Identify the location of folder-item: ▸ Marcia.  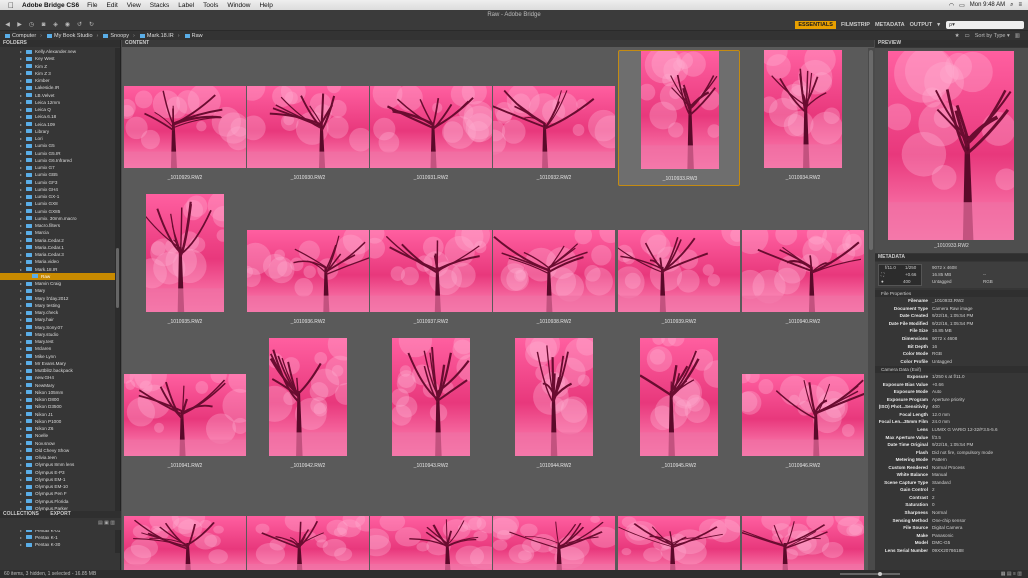
(58, 232).